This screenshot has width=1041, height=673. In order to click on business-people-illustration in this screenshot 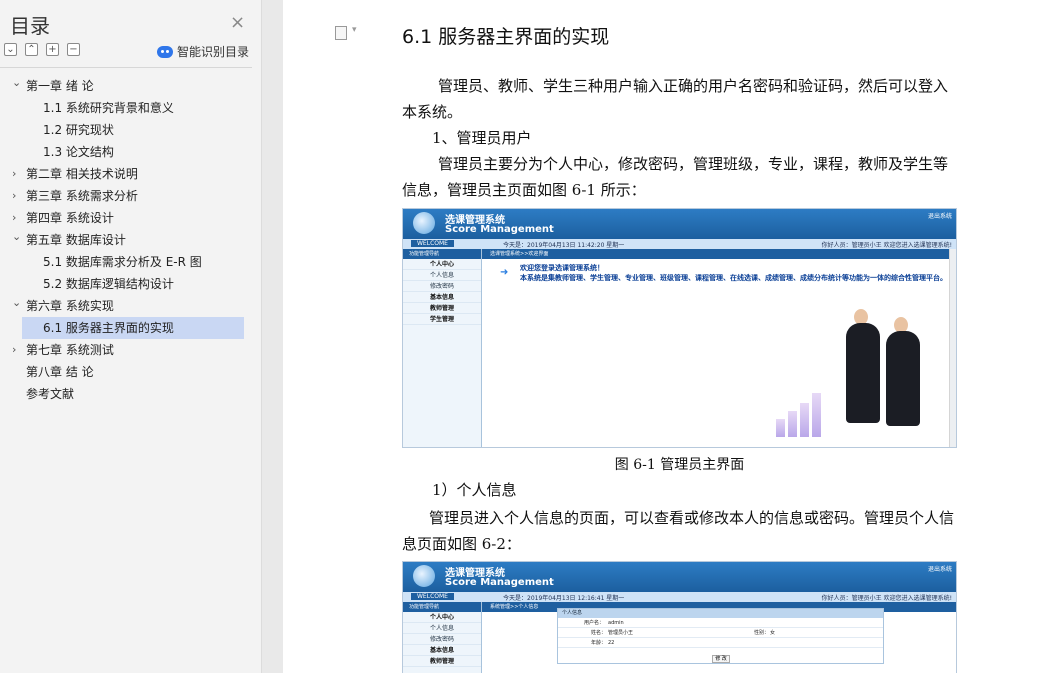, I will do `click(851, 378)`.